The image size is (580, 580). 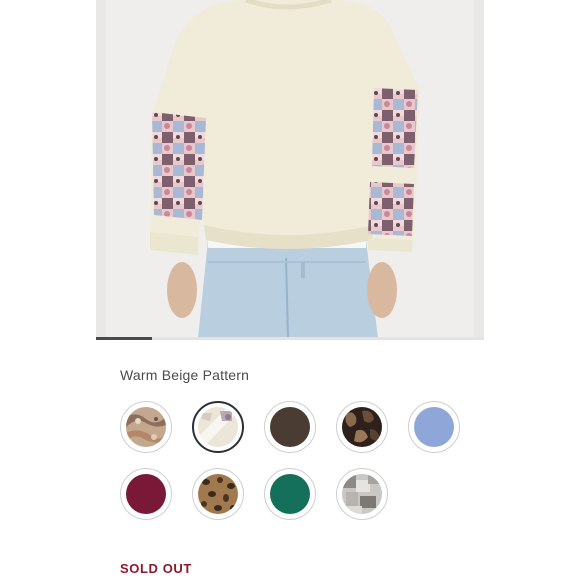 I want to click on burgundy-swatch-icon, so click(x=146, y=494).